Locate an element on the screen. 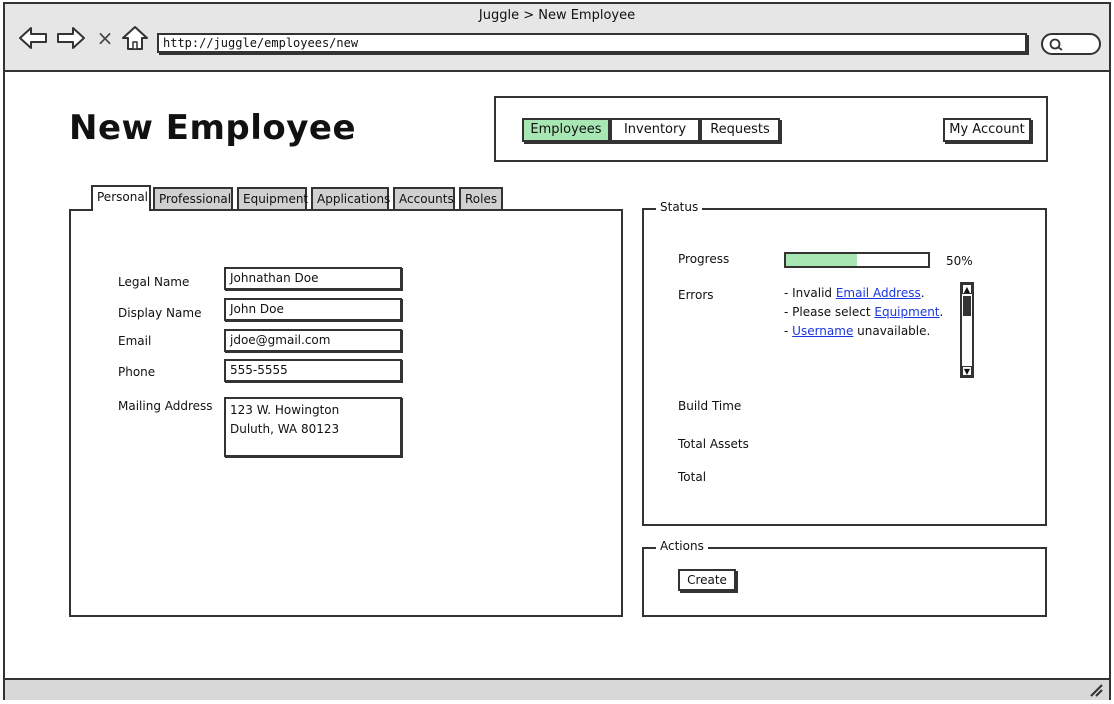 The height and width of the screenshot is (704, 1114). email-input: jdoe@gmail.com is located at coordinates (313, 340).